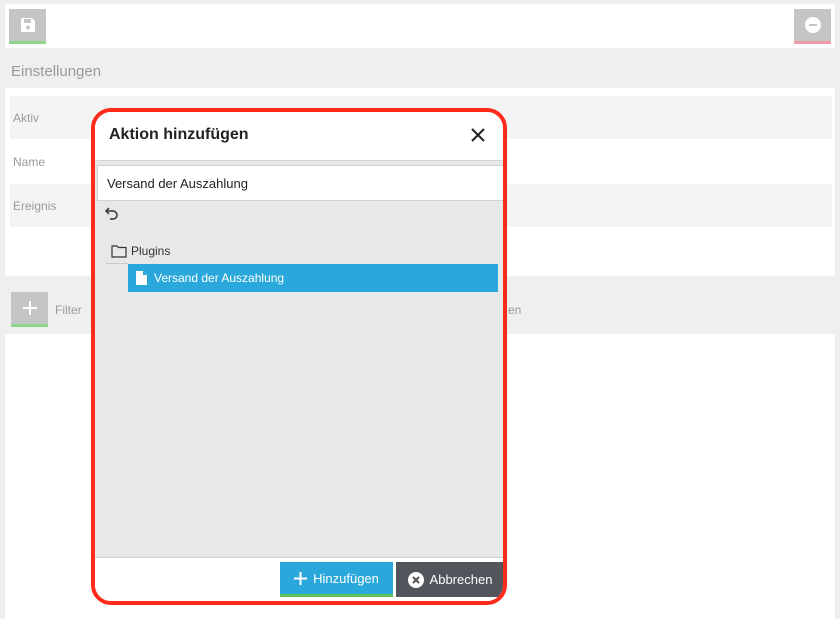 The height and width of the screenshot is (619, 840). What do you see at coordinates (299, 136) in the screenshot?
I see `dialog-header: Aktion hinzufügen` at bounding box center [299, 136].